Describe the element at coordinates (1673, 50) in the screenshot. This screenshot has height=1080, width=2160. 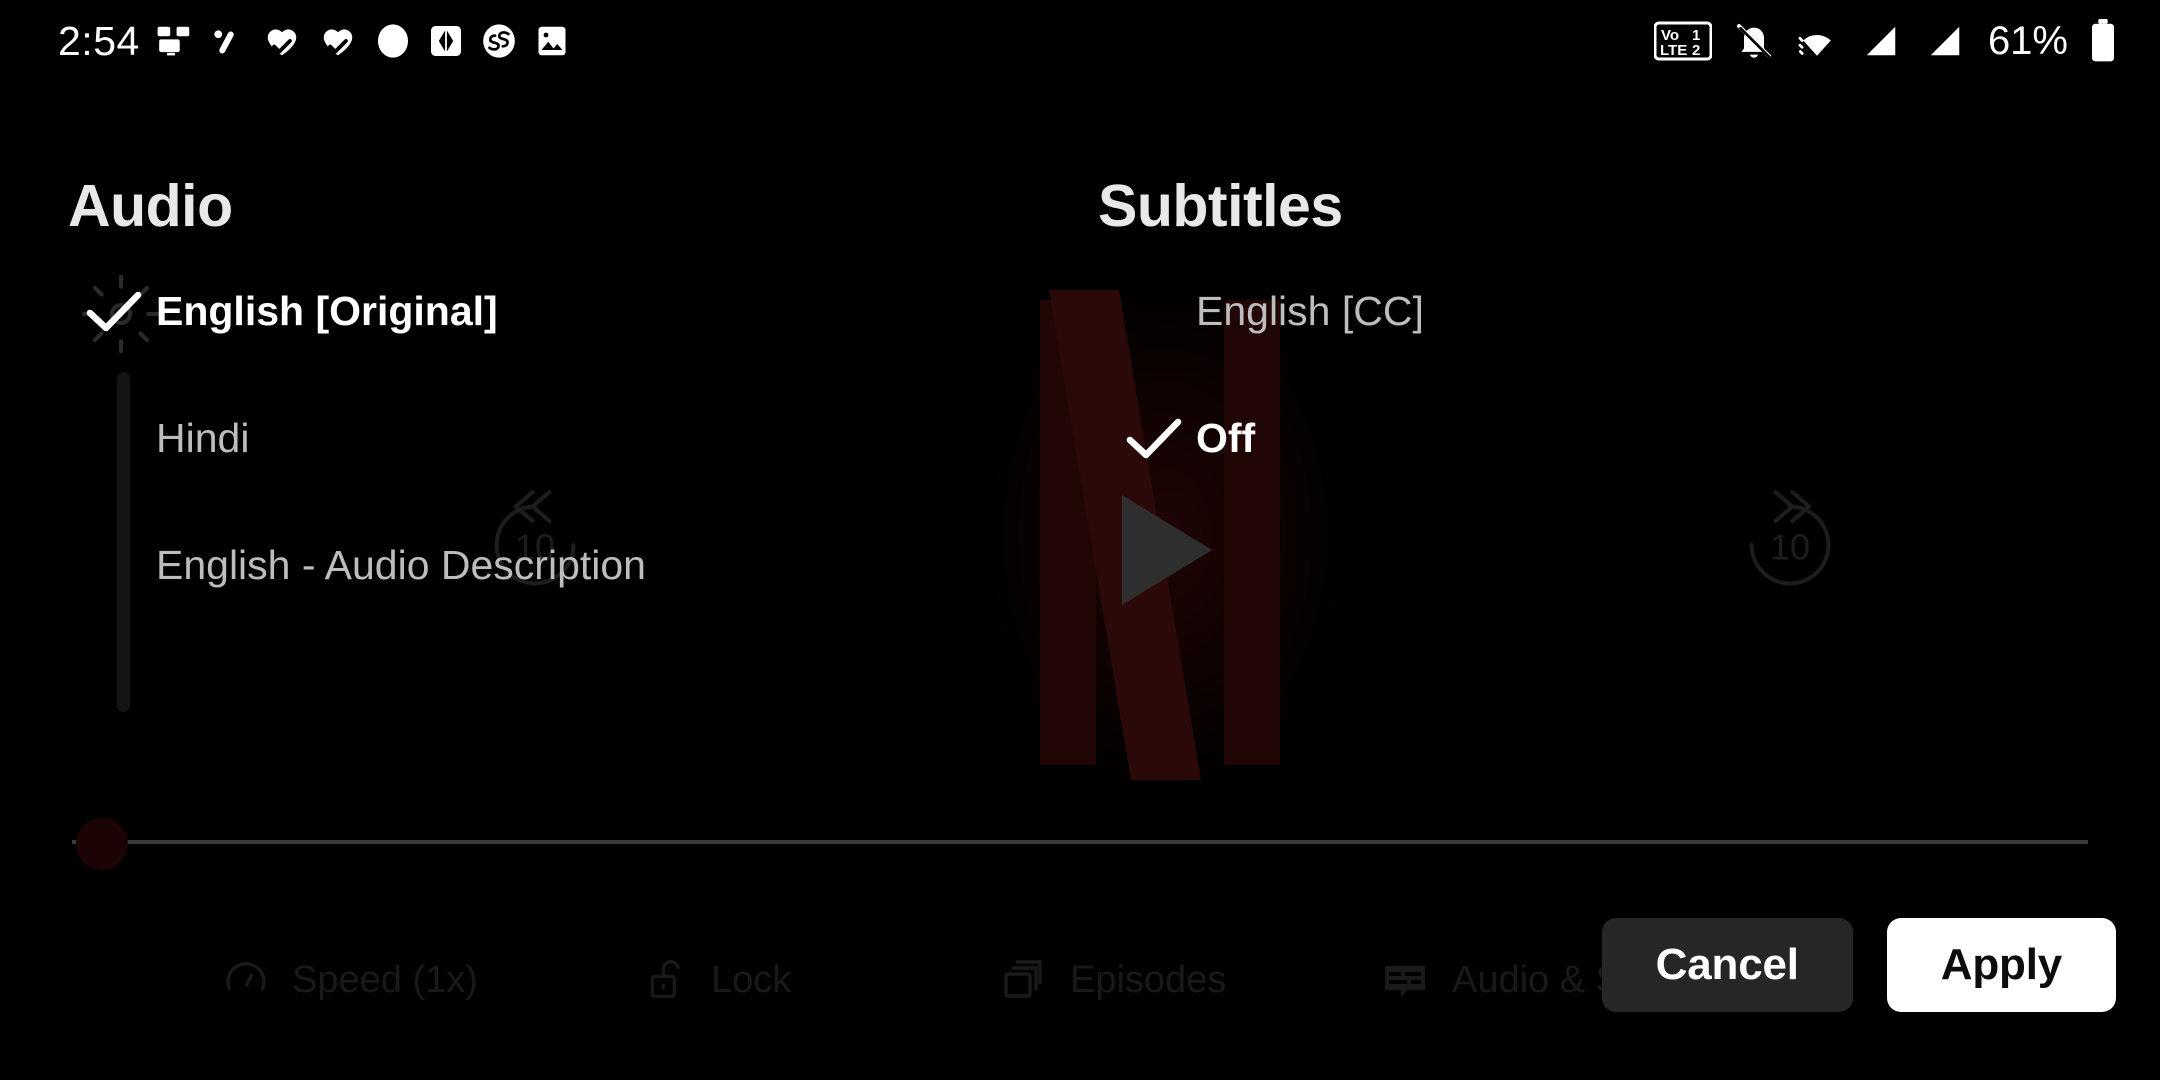
I see `svg-text: LTE` at that location.